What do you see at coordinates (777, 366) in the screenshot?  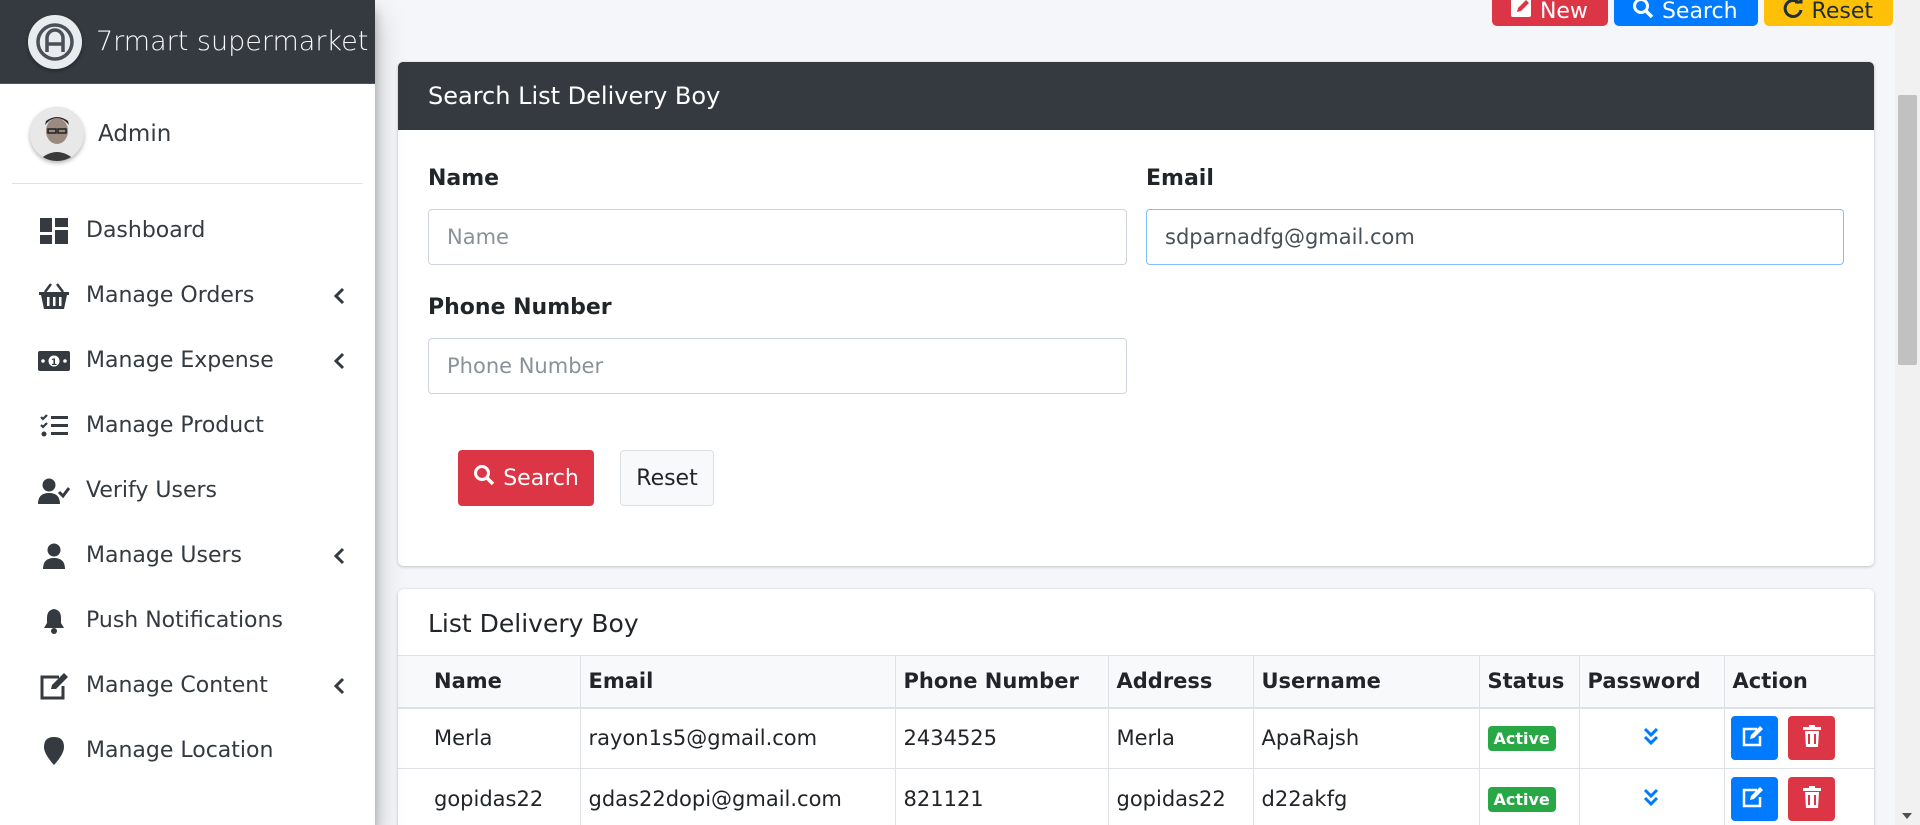 I see `phone-input` at bounding box center [777, 366].